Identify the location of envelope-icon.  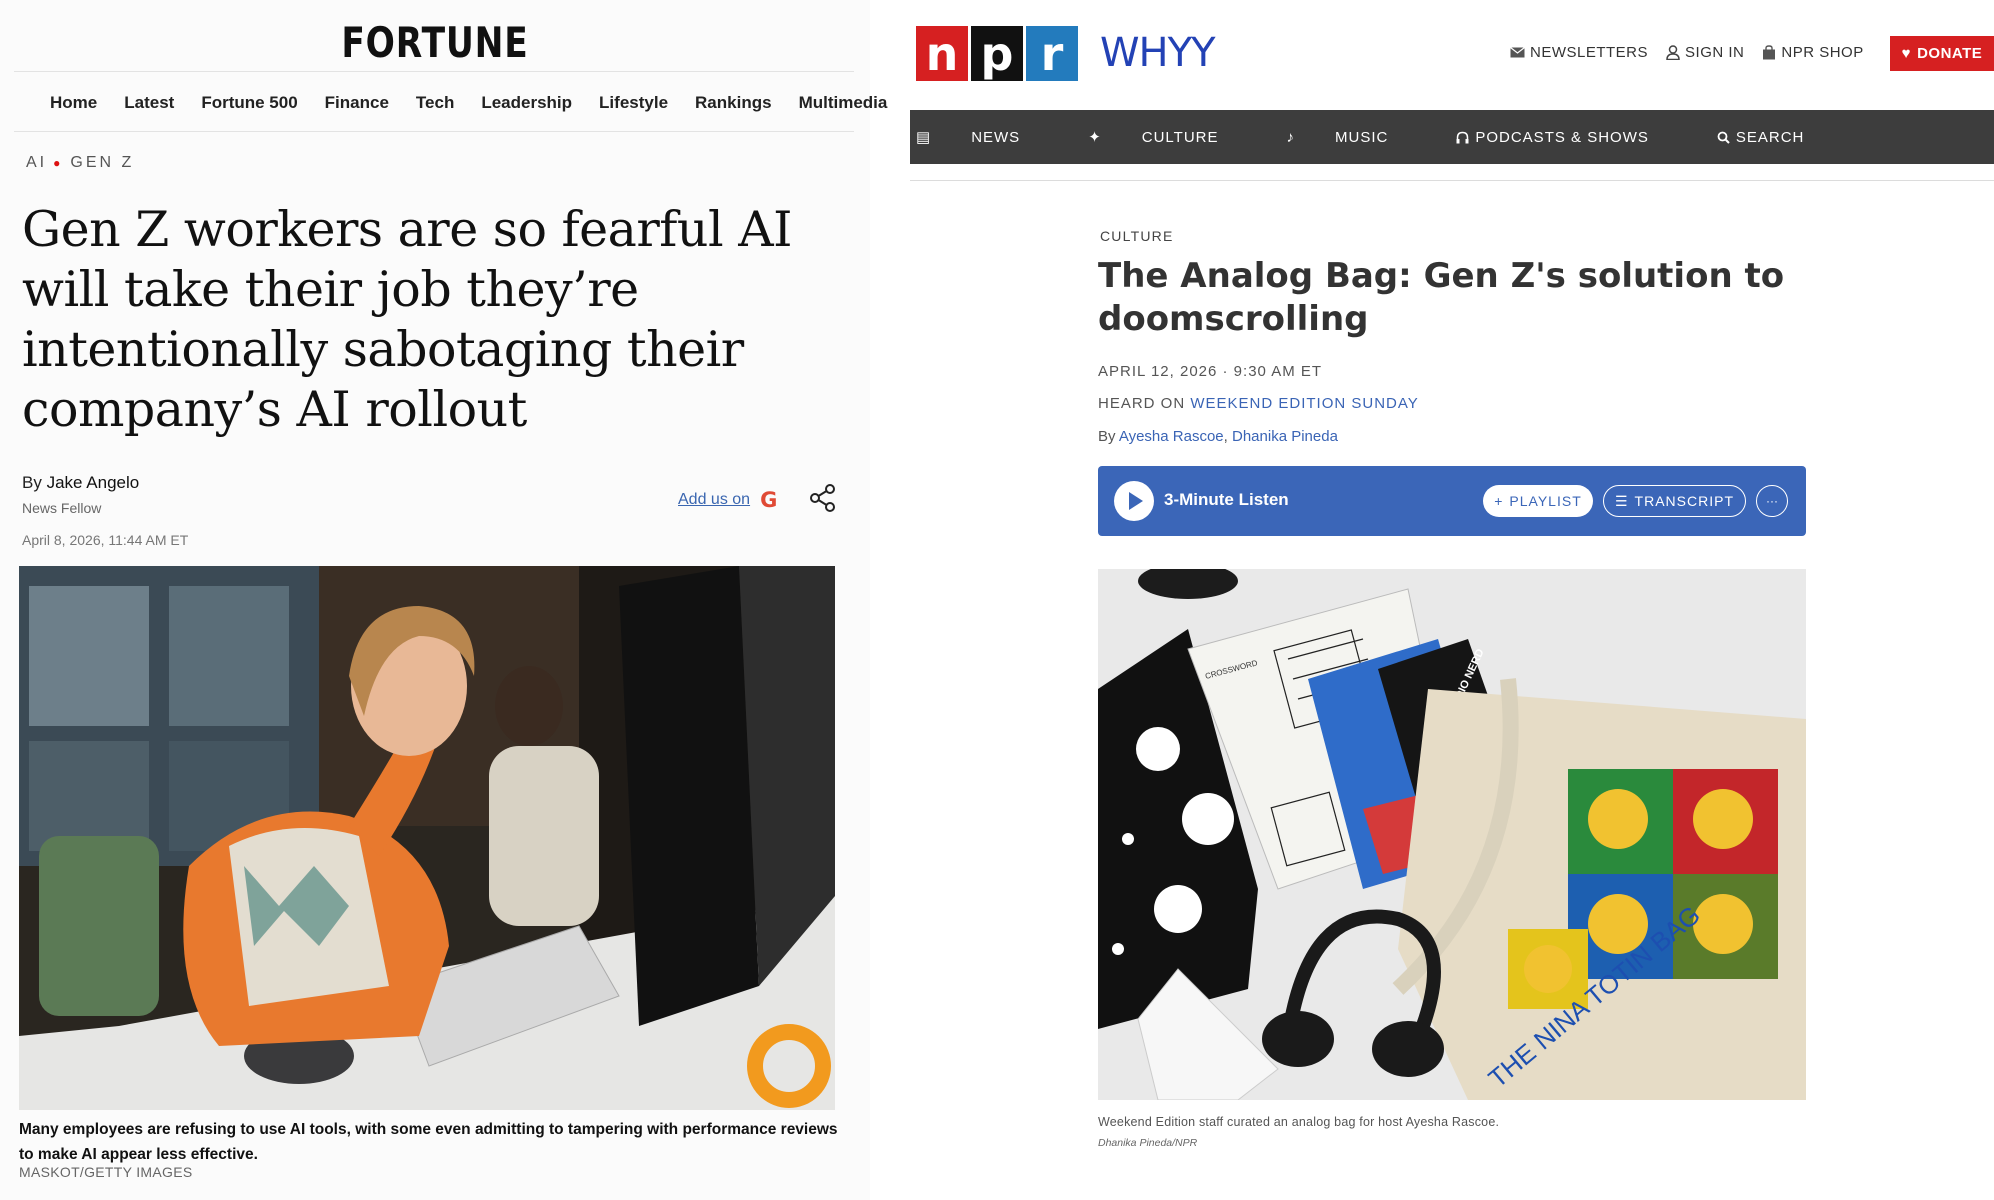
(1517, 52).